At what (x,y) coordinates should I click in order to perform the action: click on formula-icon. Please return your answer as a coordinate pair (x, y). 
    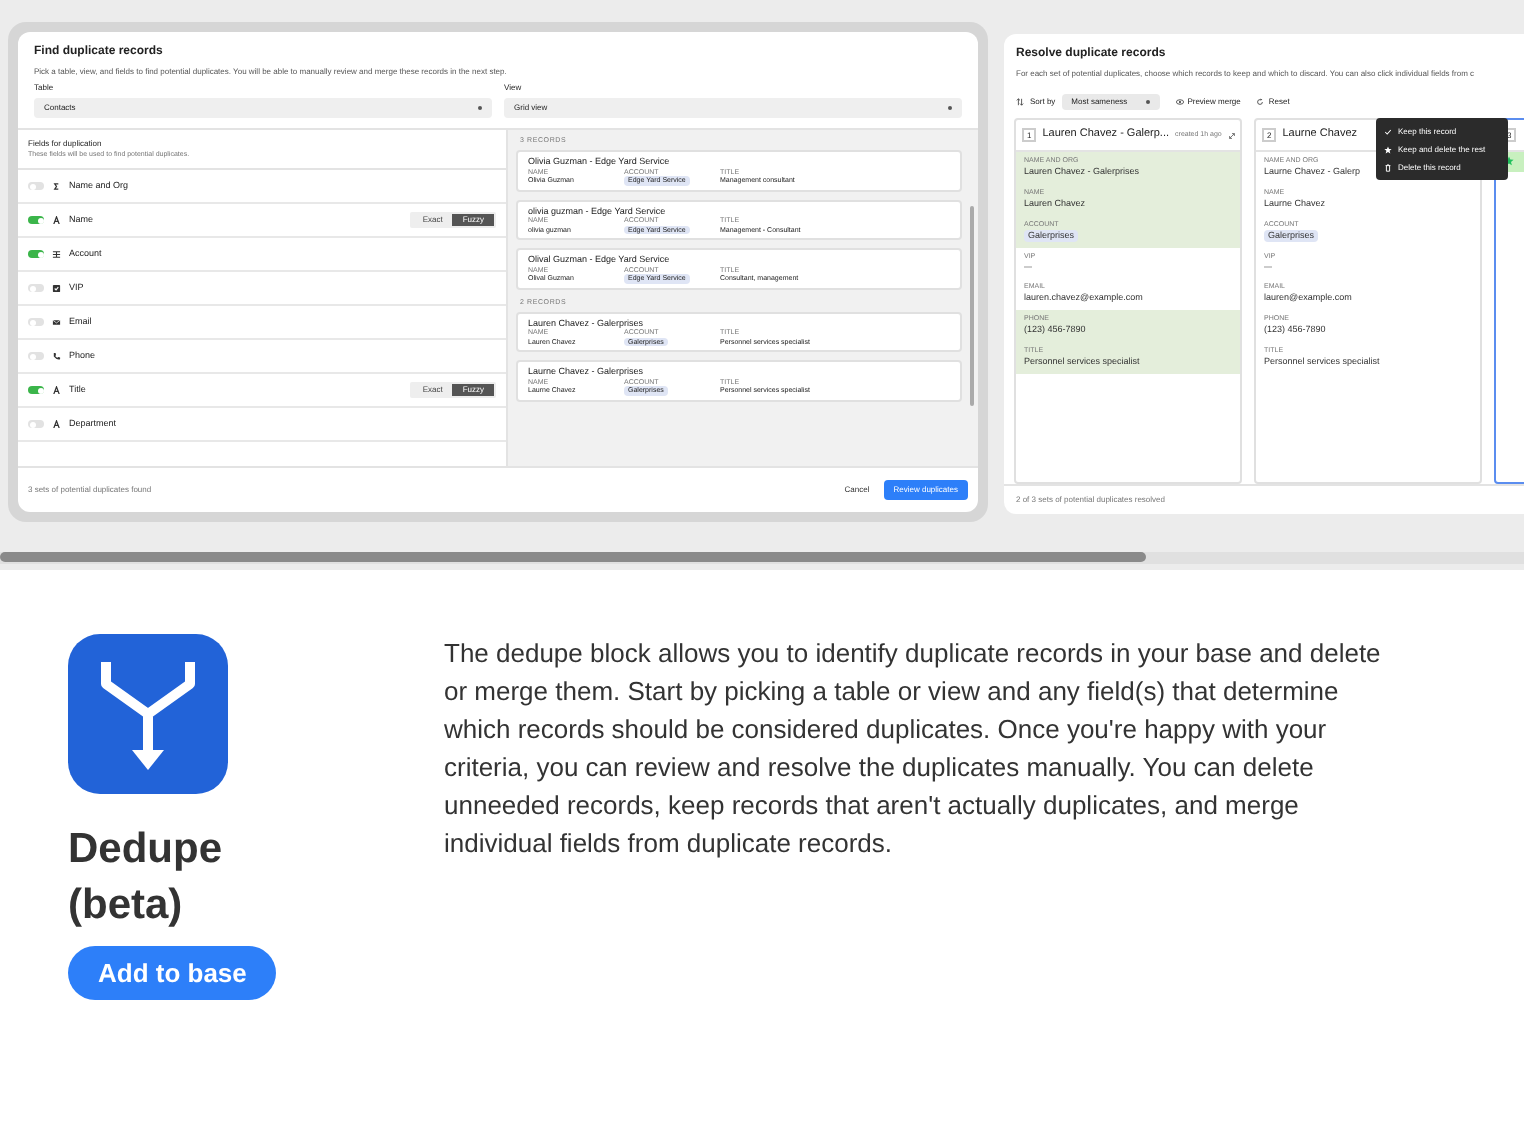
    Looking at the image, I should click on (56, 186).